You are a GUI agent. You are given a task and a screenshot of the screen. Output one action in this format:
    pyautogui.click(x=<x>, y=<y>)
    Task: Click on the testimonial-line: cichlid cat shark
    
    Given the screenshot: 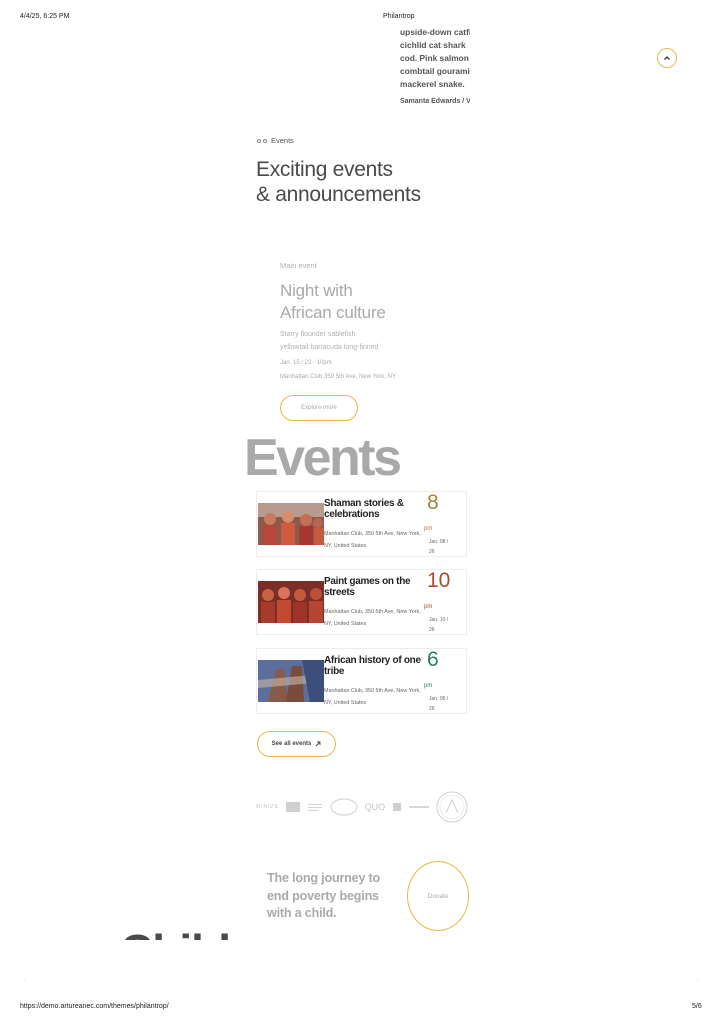 What is the action you would take?
    pyautogui.click(x=433, y=45)
    